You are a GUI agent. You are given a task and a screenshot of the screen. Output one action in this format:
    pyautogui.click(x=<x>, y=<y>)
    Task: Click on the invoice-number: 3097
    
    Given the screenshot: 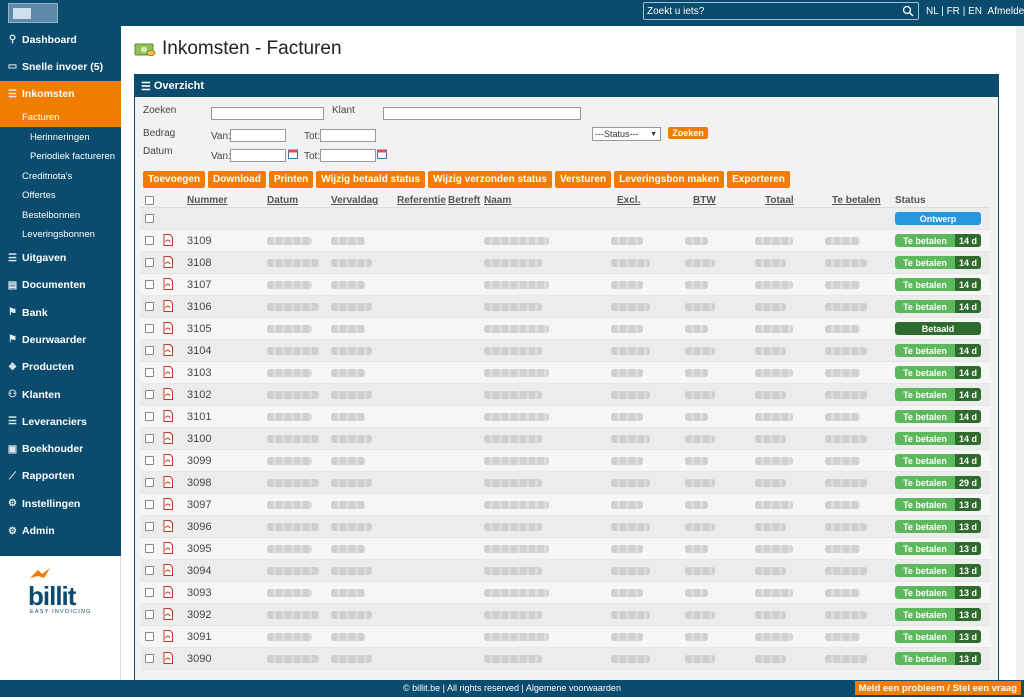 What is the action you would take?
    pyautogui.click(x=199, y=505)
    